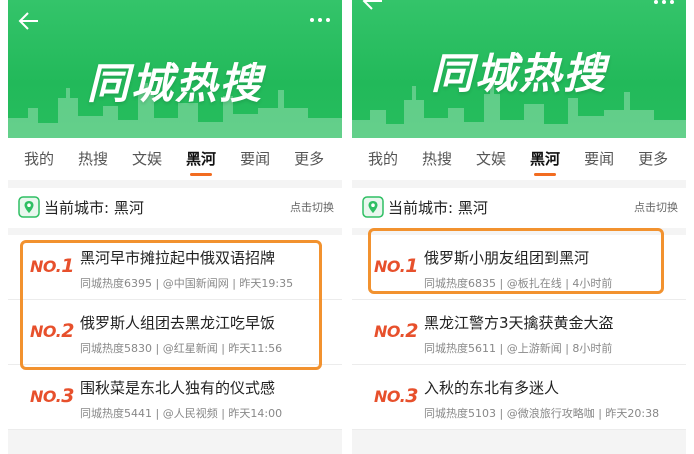 The image size is (694, 454). Describe the element at coordinates (181, 413) in the screenshot. I see `item-meta: 同城热度5441 | @人民视频 | 昨天14:00` at that location.